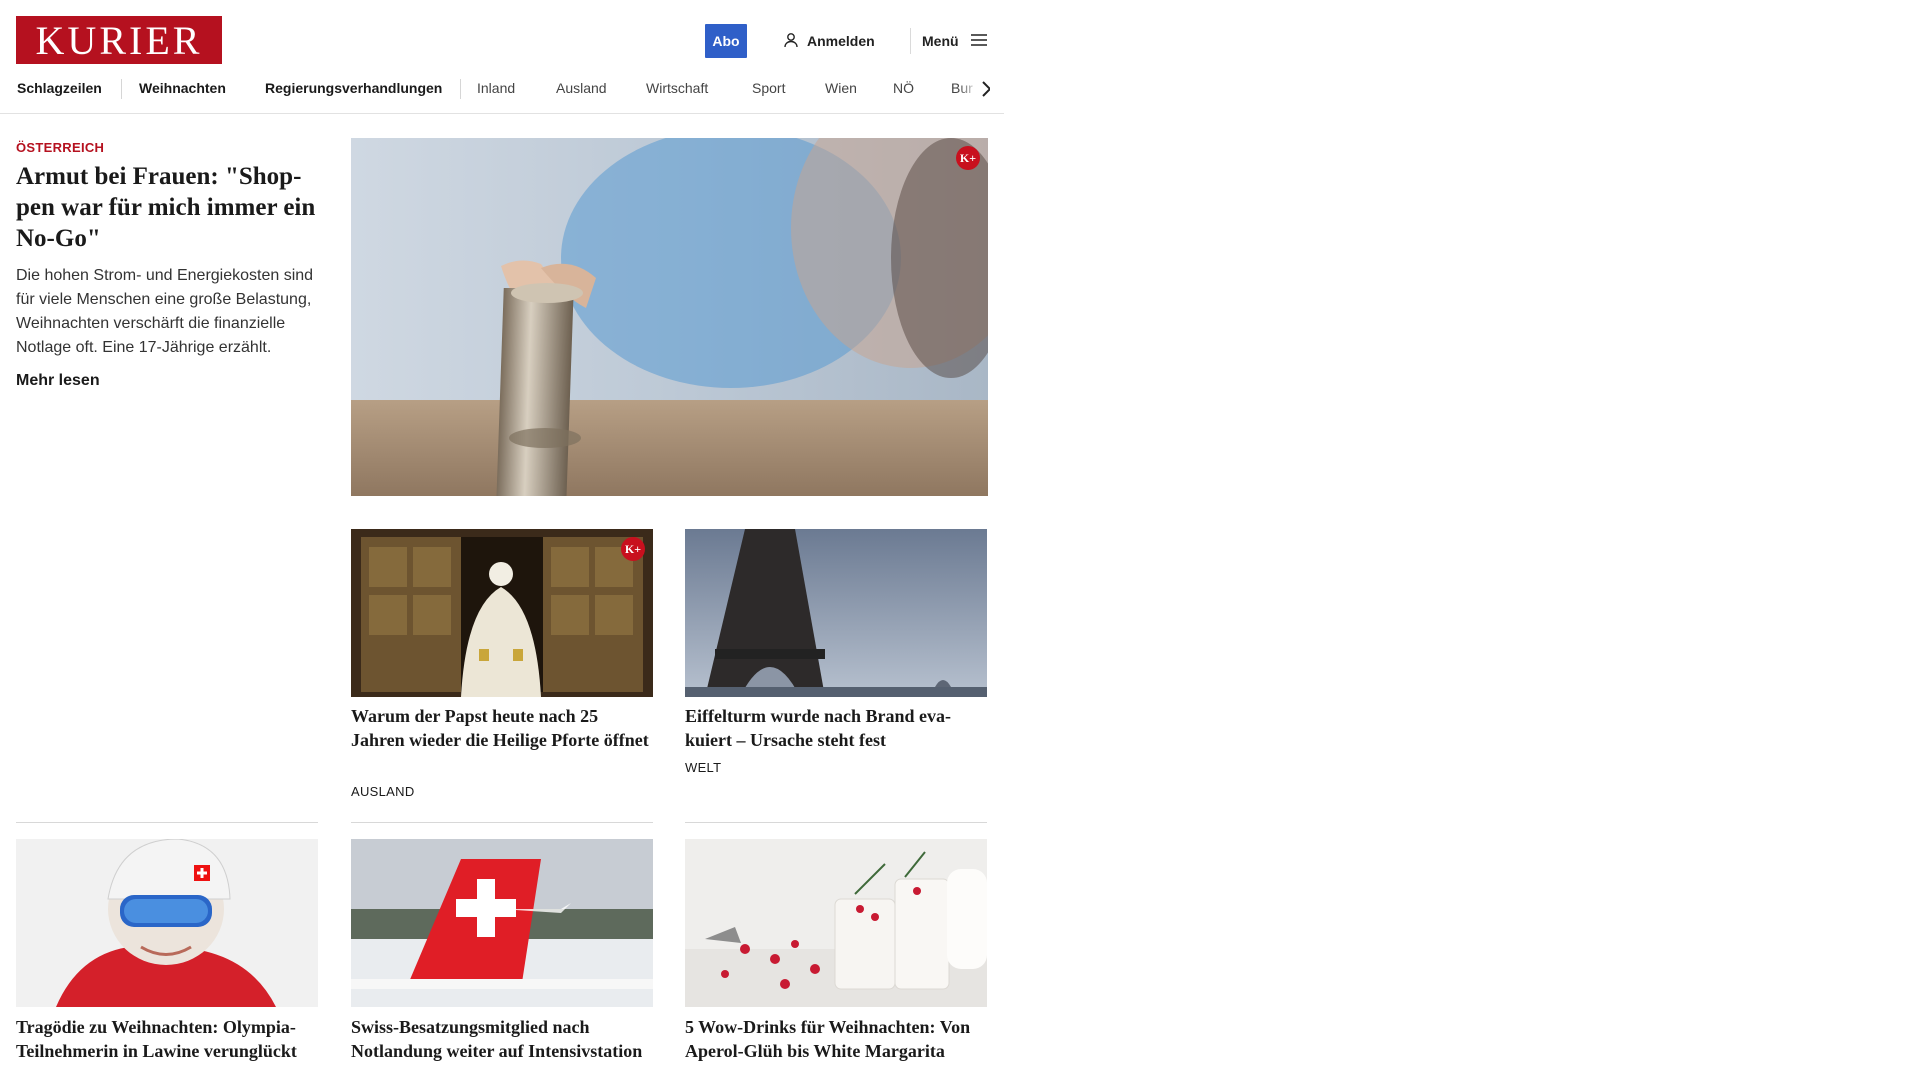 Image resolution: width=1920 pixels, height=1080 pixels. What do you see at coordinates (669, 317) in the screenshot?
I see `lead-image-coins: K+` at bounding box center [669, 317].